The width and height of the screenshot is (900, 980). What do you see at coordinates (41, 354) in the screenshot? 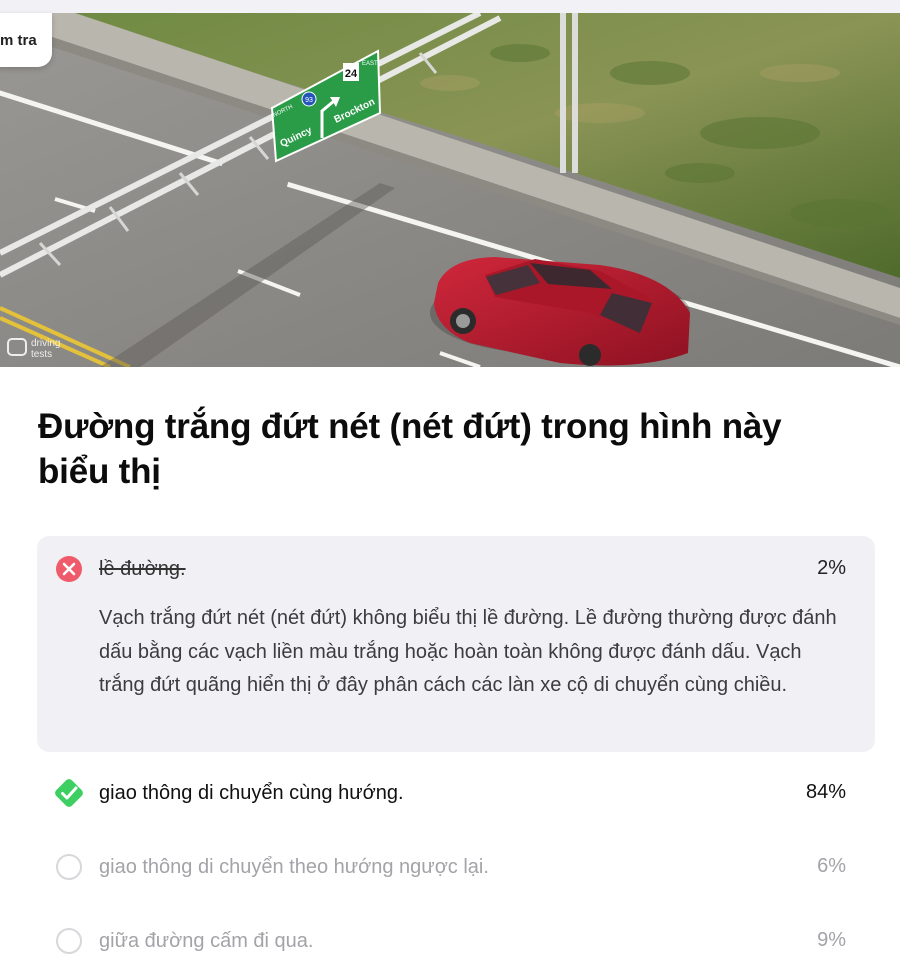
I see `svg-text: tests` at bounding box center [41, 354].